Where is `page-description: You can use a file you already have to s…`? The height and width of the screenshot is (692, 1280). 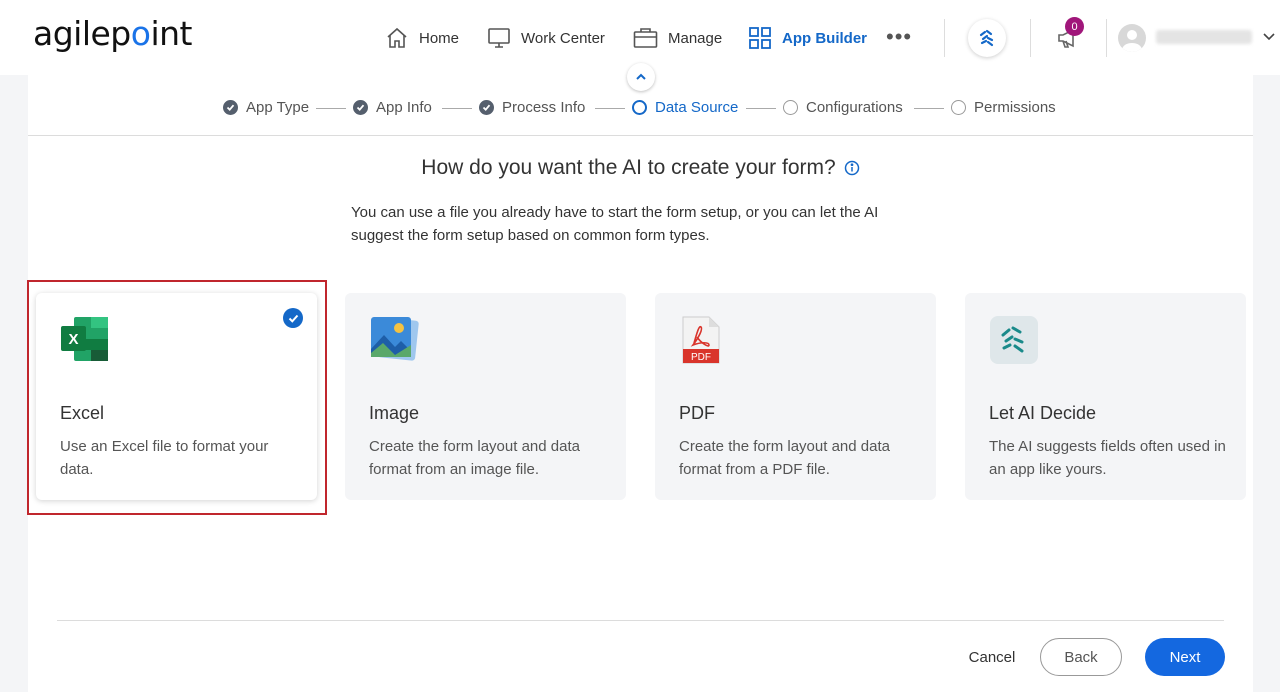 page-description: You can use a file you already have to s… is located at coordinates (615, 224).